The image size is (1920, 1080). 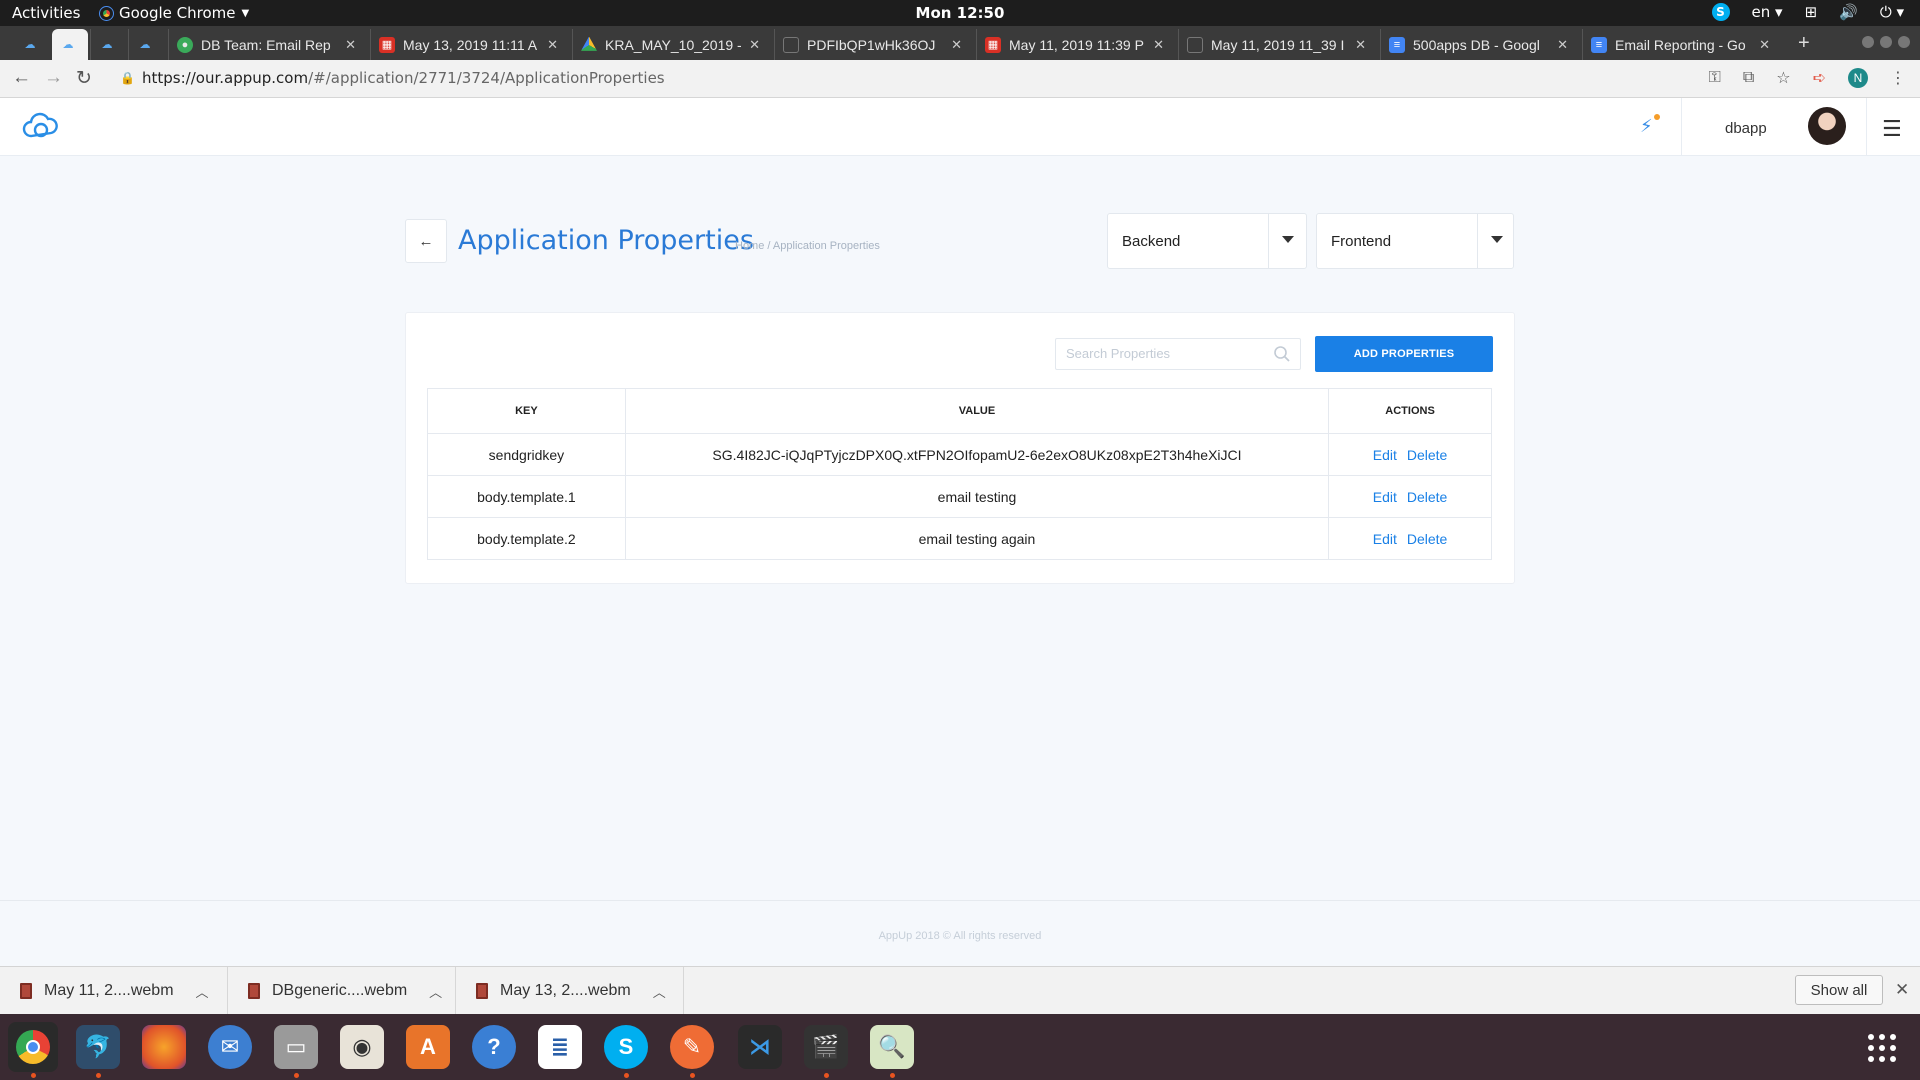 What do you see at coordinates (977, 411) in the screenshot?
I see `column-header-value: VALUE` at bounding box center [977, 411].